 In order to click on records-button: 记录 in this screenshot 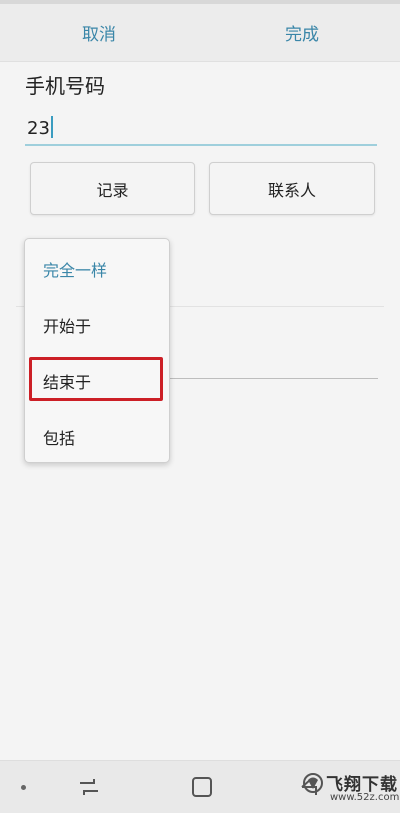, I will do `click(112, 188)`.